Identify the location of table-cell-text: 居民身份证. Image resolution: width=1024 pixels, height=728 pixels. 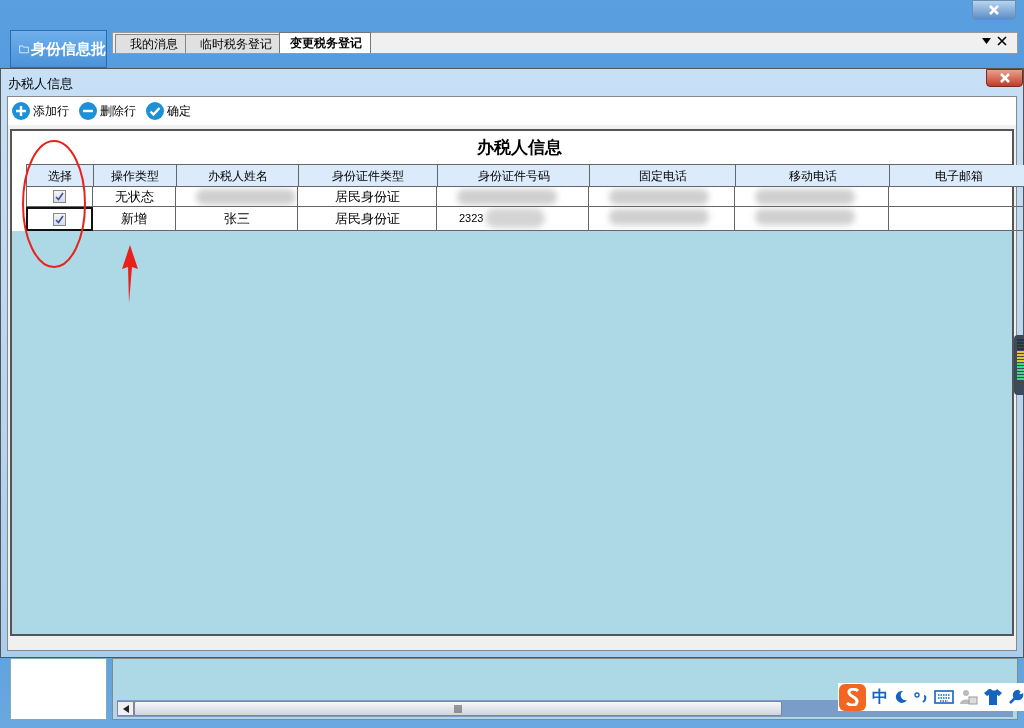
(367, 218).